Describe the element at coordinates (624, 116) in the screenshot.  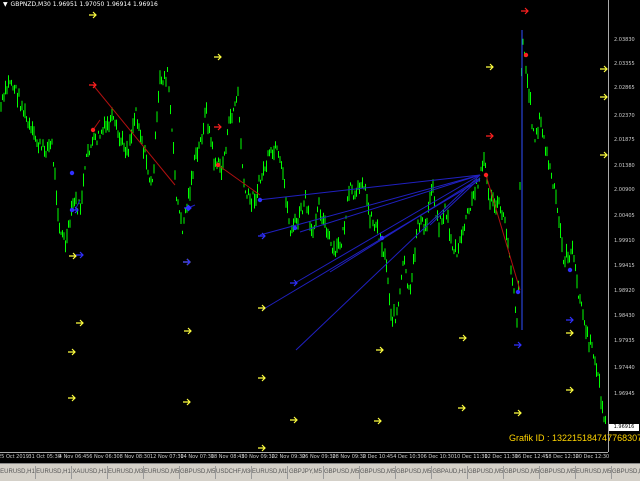
I see `price-tick-label: 2.02370` at that location.